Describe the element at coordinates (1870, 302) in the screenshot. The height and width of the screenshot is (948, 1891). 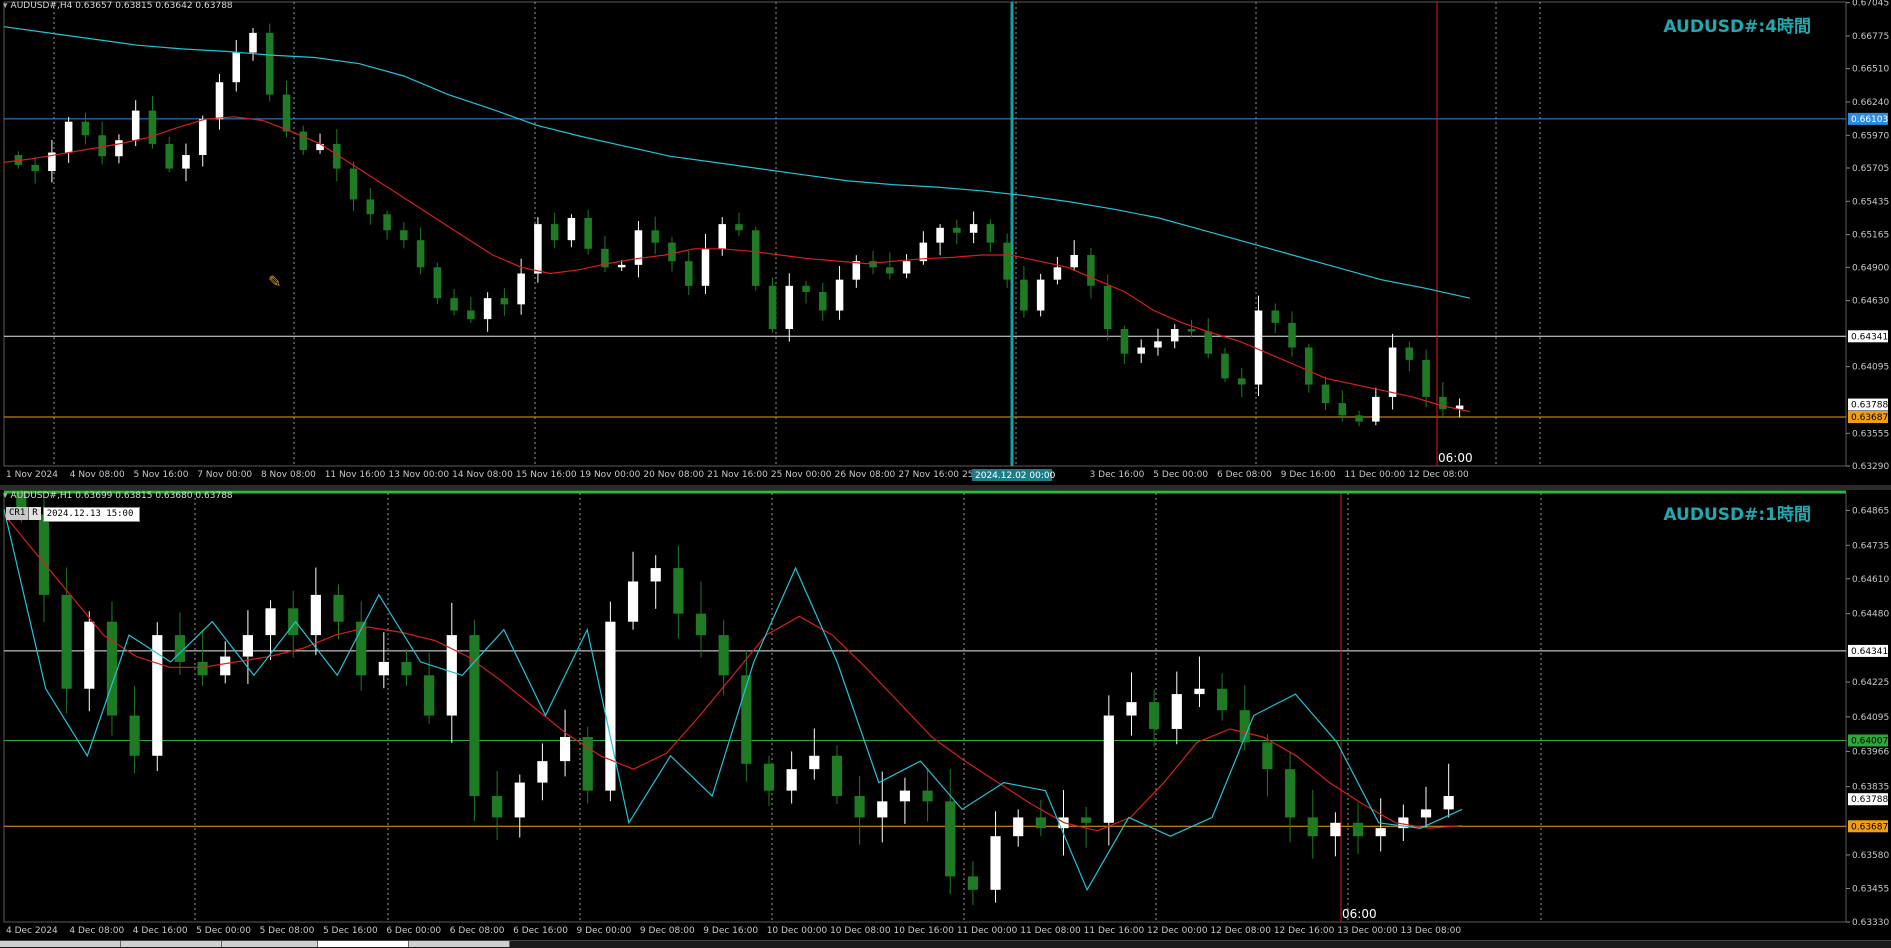
I see `price-tick-label: 0.64630` at that location.